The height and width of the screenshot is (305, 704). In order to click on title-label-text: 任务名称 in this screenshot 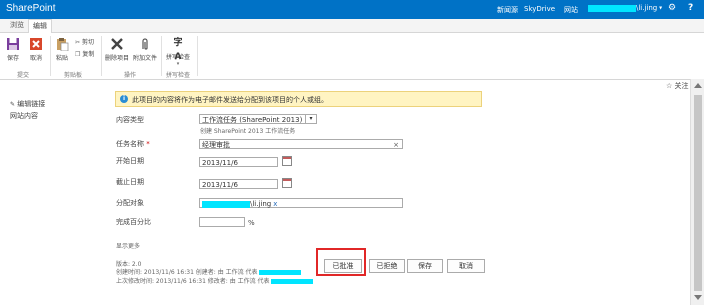, I will do `click(130, 144)`.